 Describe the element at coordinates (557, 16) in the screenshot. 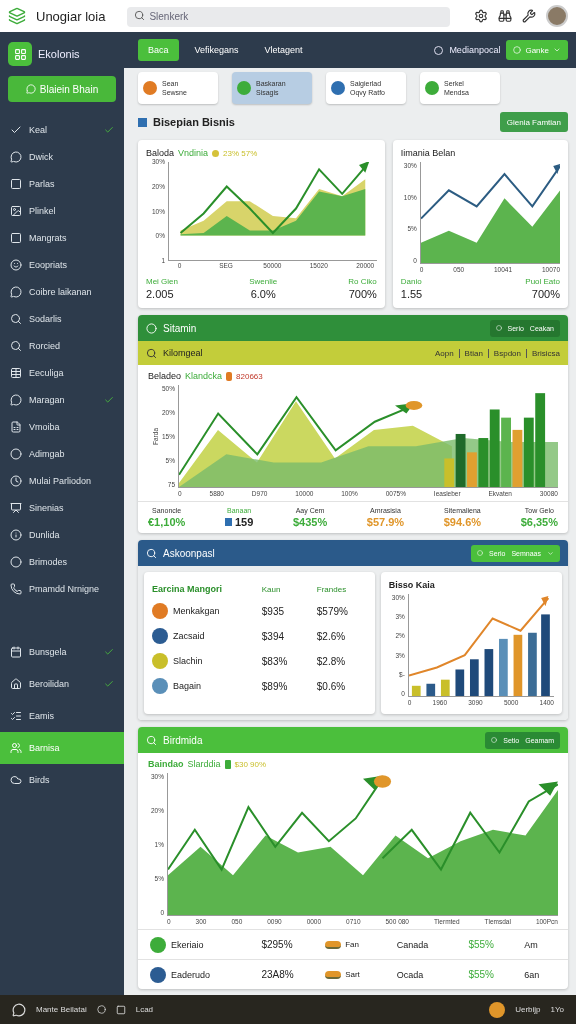

I see `avatar` at that location.